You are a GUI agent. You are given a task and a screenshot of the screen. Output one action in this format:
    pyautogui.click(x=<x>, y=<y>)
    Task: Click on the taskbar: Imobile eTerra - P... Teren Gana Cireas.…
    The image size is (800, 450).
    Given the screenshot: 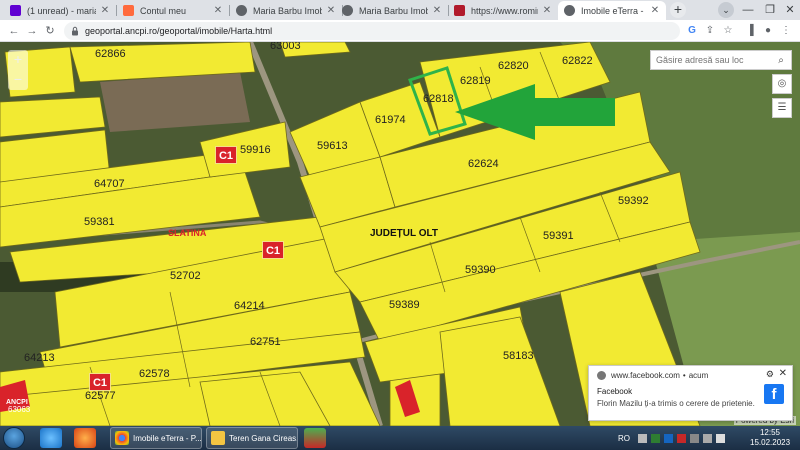 What is the action you would take?
    pyautogui.click(x=400, y=438)
    